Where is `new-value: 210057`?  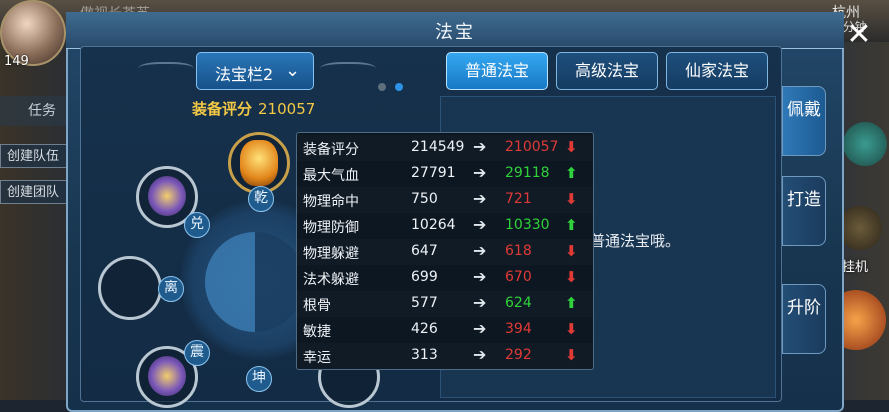
new-value: 210057 is located at coordinates (532, 147).